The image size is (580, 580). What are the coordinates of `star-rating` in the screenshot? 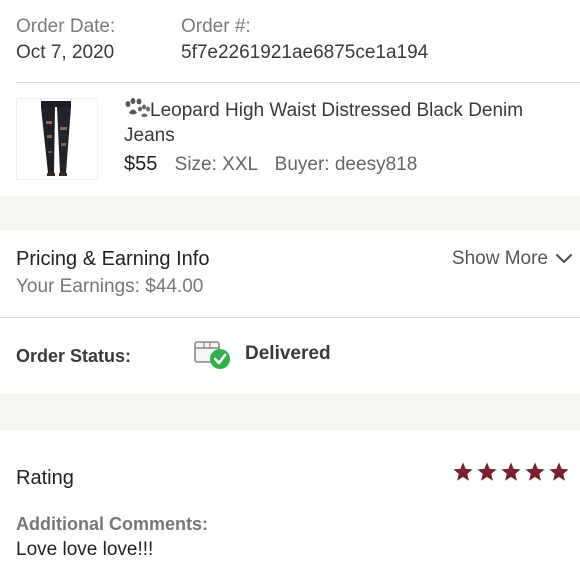 It's located at (511, 472).